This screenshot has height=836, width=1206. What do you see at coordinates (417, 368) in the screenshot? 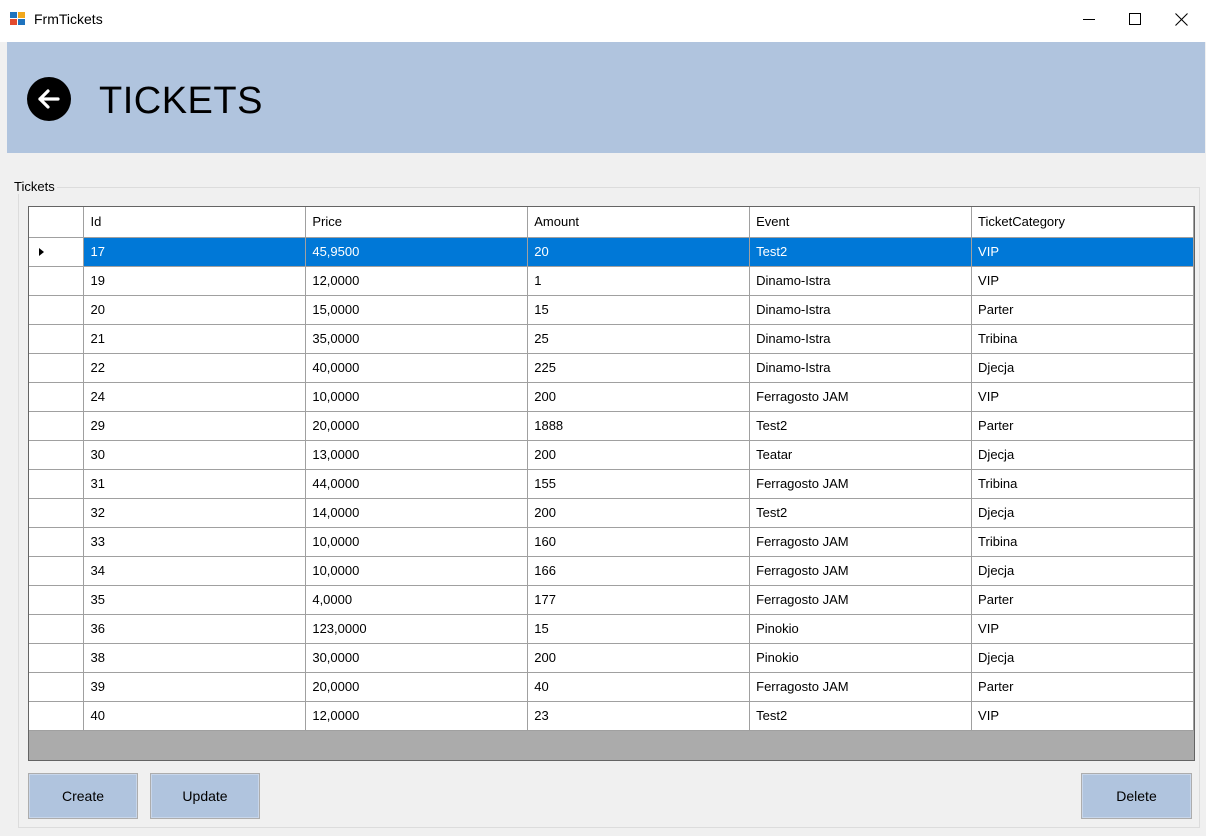
I see `cell-price: 40,0000` at bounding box center [417, 368].